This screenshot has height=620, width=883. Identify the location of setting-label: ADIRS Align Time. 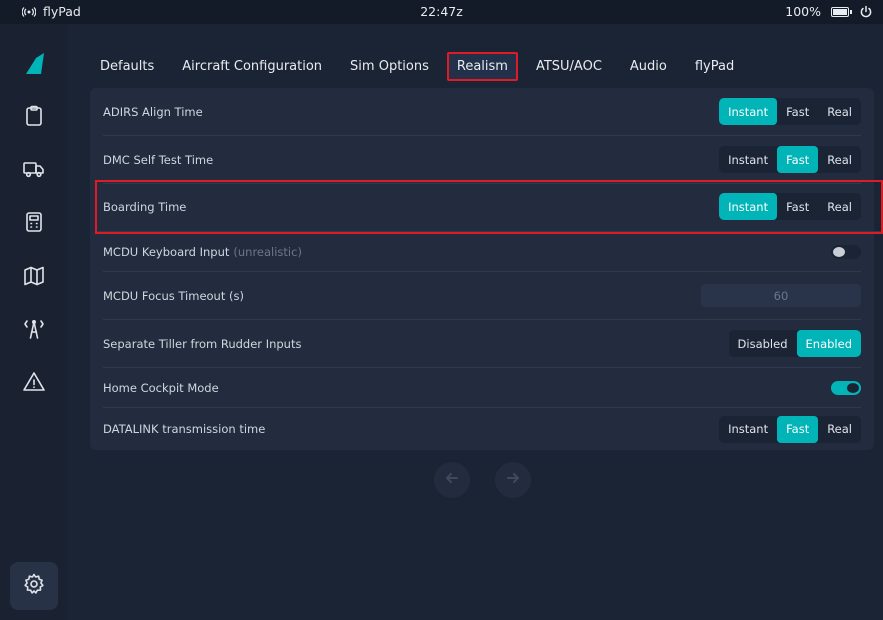
(153, 111).